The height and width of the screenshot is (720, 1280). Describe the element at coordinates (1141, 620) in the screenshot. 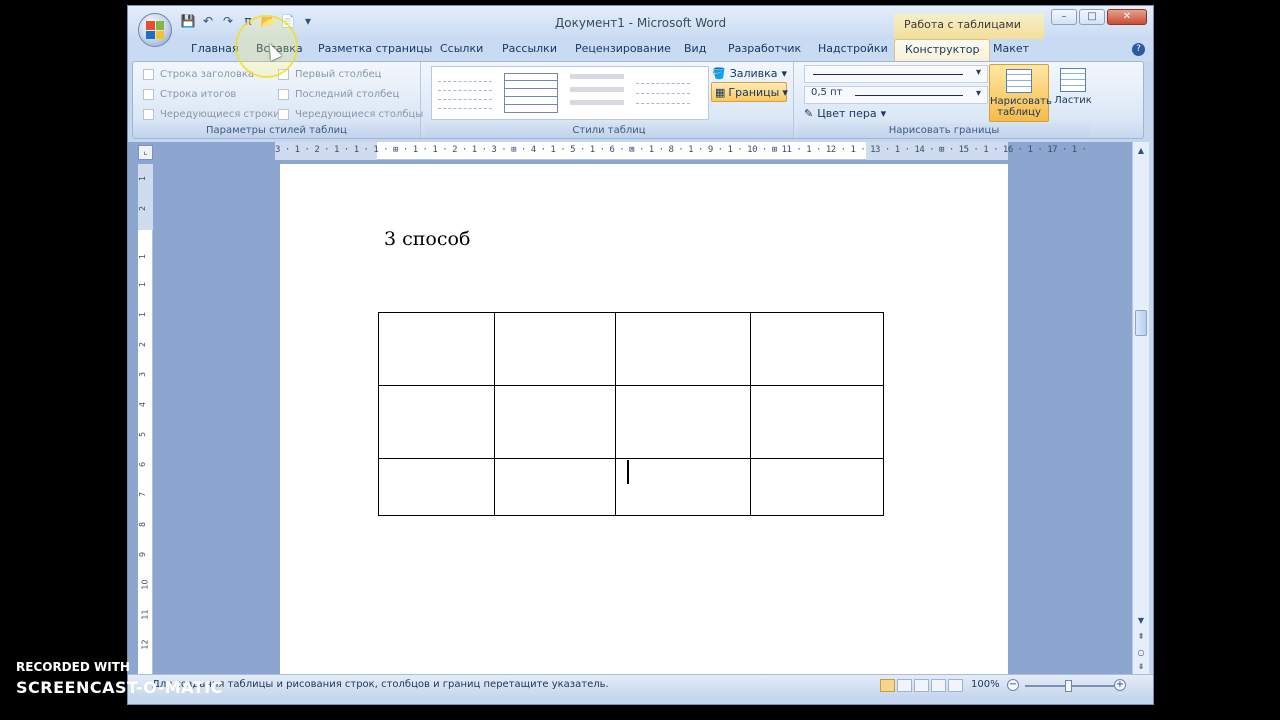

I see `scroll-down-icon: ▼` at that location.